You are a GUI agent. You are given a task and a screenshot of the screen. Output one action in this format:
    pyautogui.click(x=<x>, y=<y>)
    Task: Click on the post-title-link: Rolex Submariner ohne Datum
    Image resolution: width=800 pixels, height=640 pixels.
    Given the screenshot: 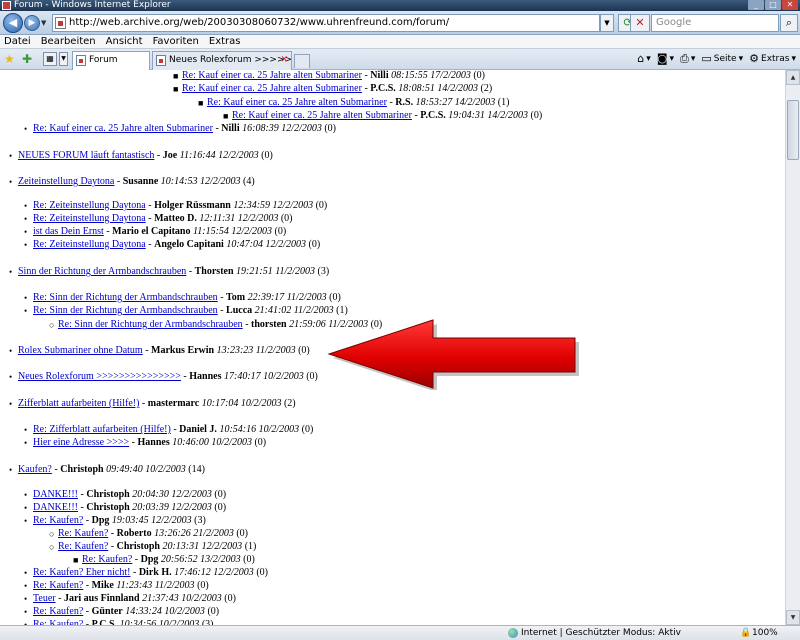 What is the action you would take?
    pyautogui.click(x=80, y=350)
    